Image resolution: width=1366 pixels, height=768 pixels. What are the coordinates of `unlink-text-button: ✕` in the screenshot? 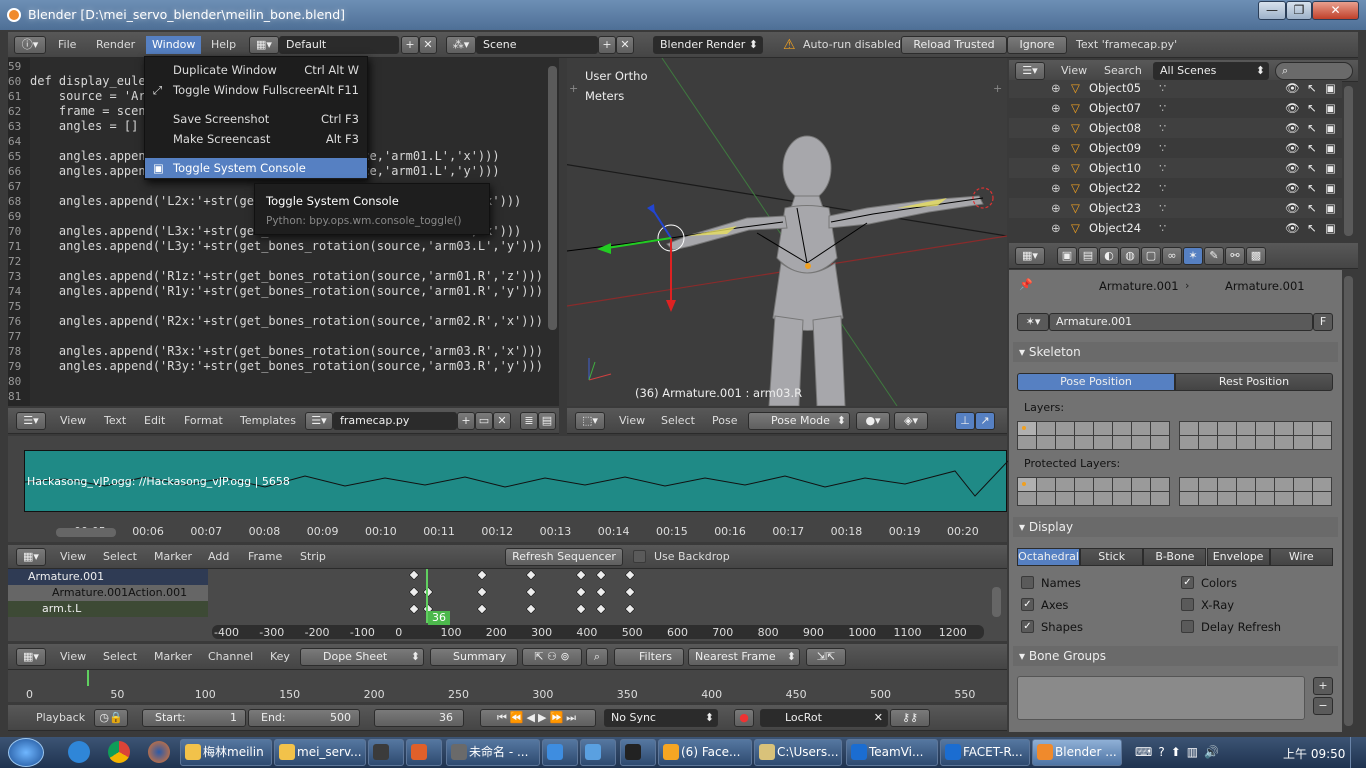 It's located at (502, 421).